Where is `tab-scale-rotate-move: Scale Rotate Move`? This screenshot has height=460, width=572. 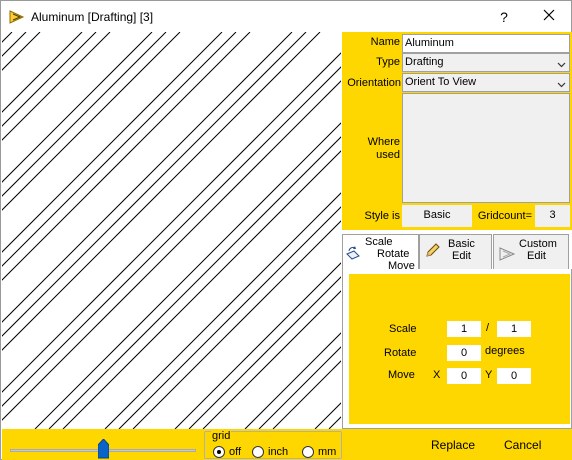
tab-scale-rotate-move: Scale Rotate Move is located at coordinates (380, 253).